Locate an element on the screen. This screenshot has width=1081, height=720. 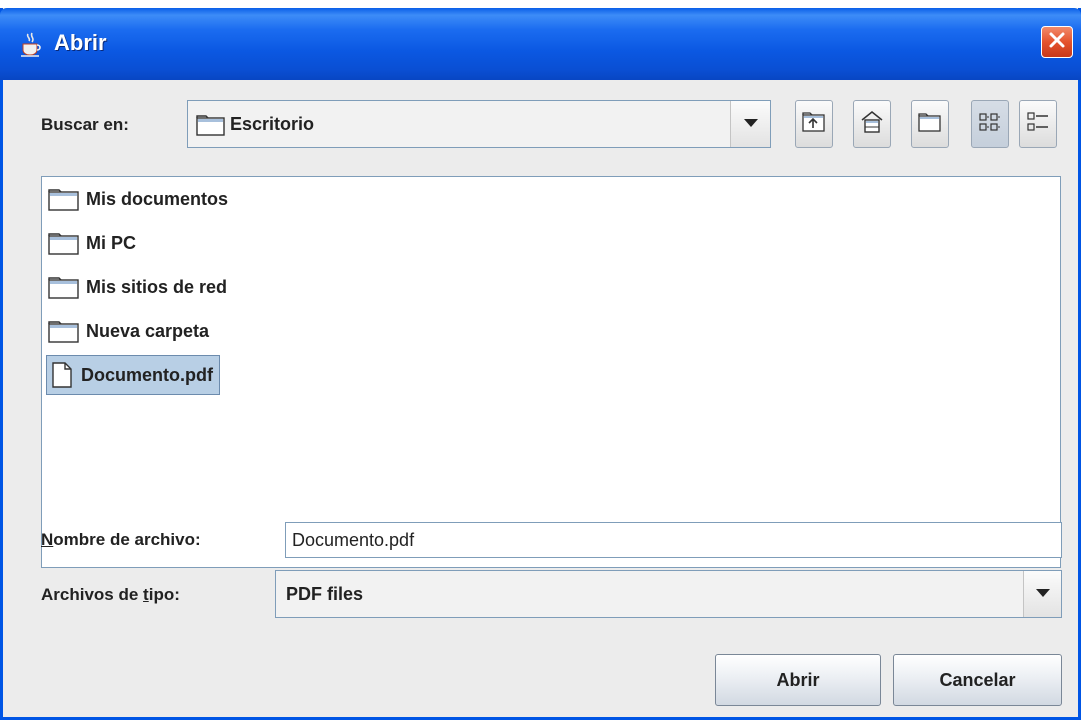
close-button is located at coordinates (1057, 42).